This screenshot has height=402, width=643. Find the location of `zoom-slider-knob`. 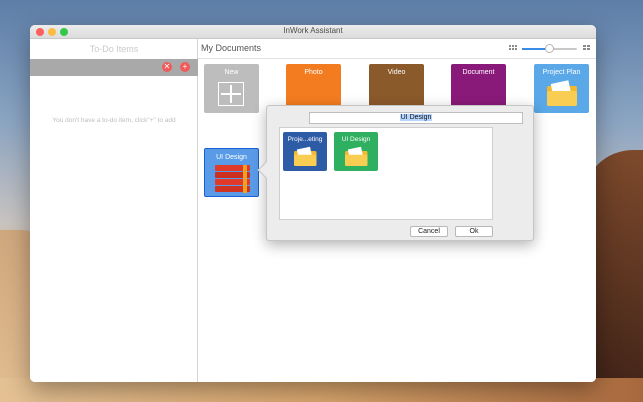

zoom-slider-knob is located at coordinates (549, 48).